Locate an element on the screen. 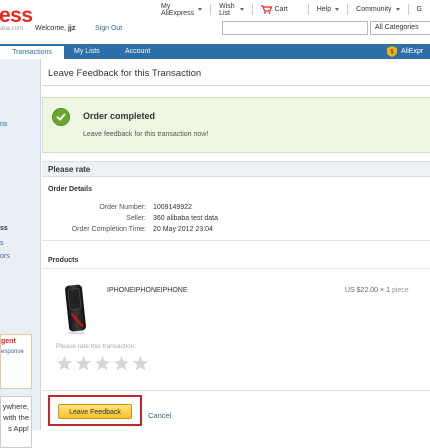 This screenshot has height=448, width=430. username: jjz is located at coordinates (71, 28).